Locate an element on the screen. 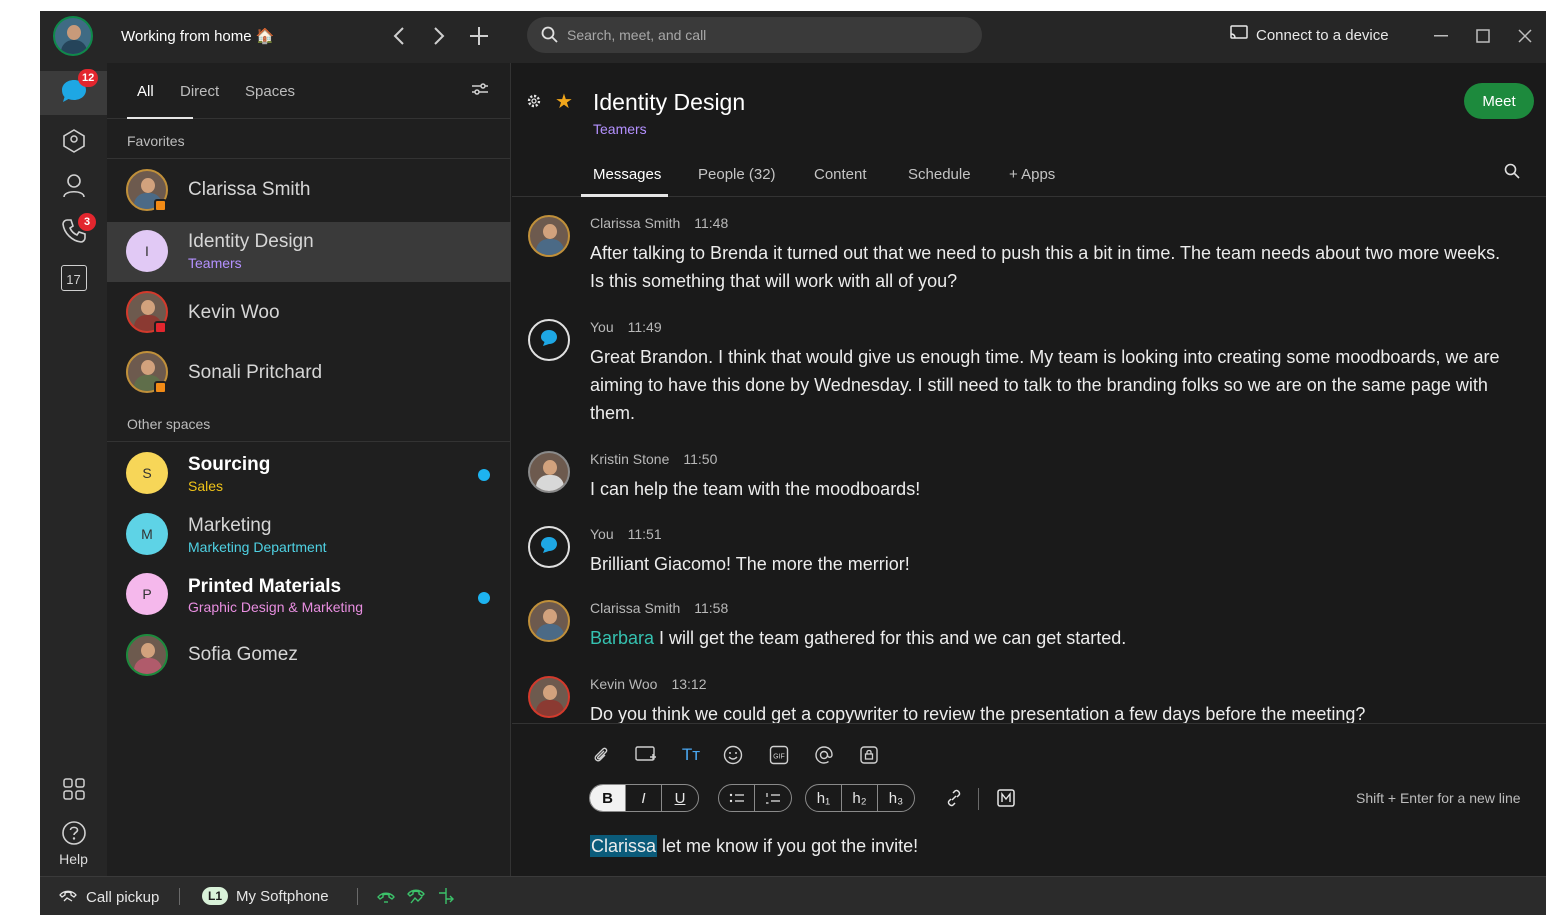 The height and width of the screenshot is (915, 1546). style-button-group: B I U is located at coordinates (644, 798).